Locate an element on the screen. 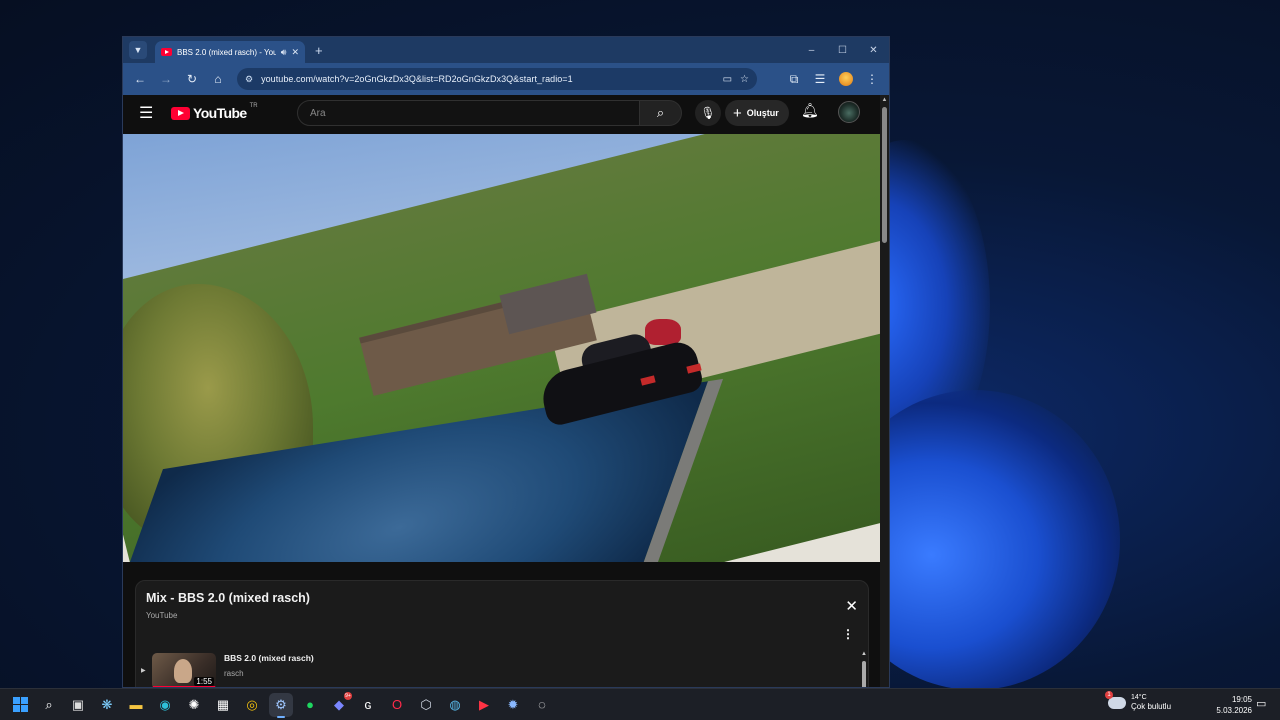 This screenshot has height=720, width=1280. now-playing-icon: ▶ is located at coordinates (143, 671).